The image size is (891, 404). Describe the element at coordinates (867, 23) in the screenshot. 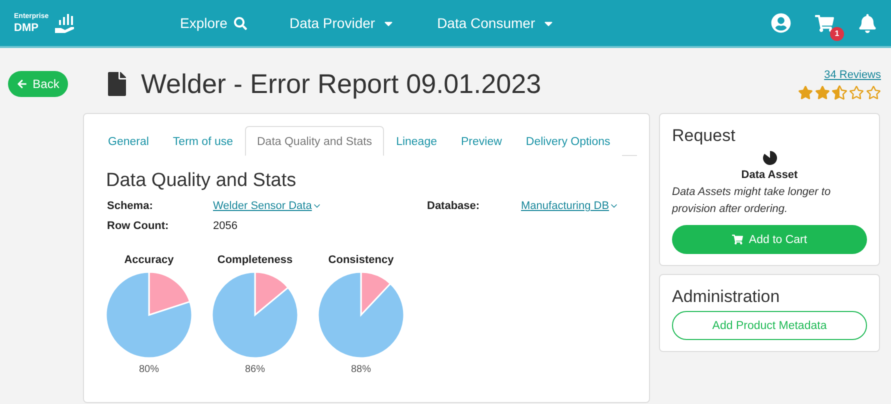

I see `bell-icon` at that location.